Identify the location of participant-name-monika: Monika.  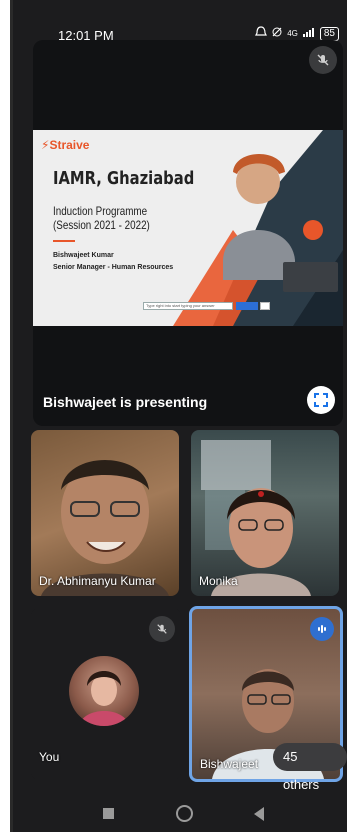
(218, 581).